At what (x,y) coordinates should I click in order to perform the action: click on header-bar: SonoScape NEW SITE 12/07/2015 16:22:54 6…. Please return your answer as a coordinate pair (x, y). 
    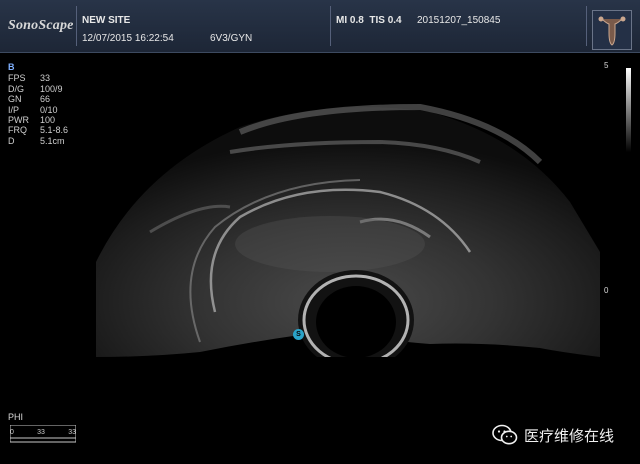
    Looking at the image, I should click on (320, 26).